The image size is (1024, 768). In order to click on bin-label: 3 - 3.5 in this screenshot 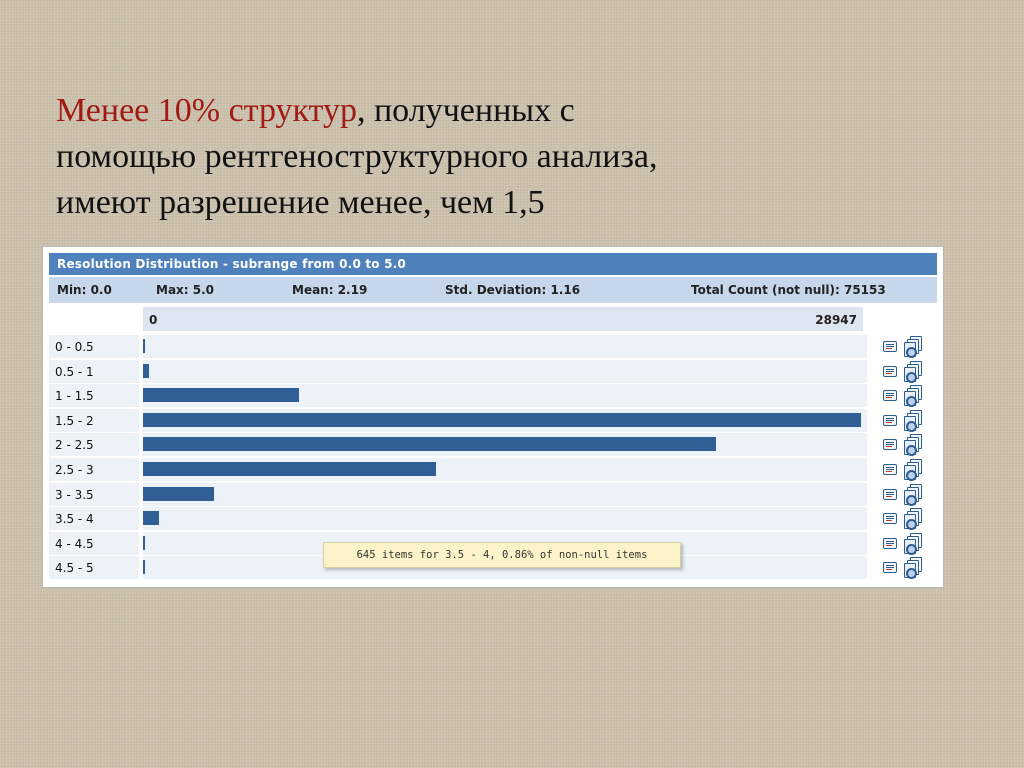, I will do `click(94, 494)`.